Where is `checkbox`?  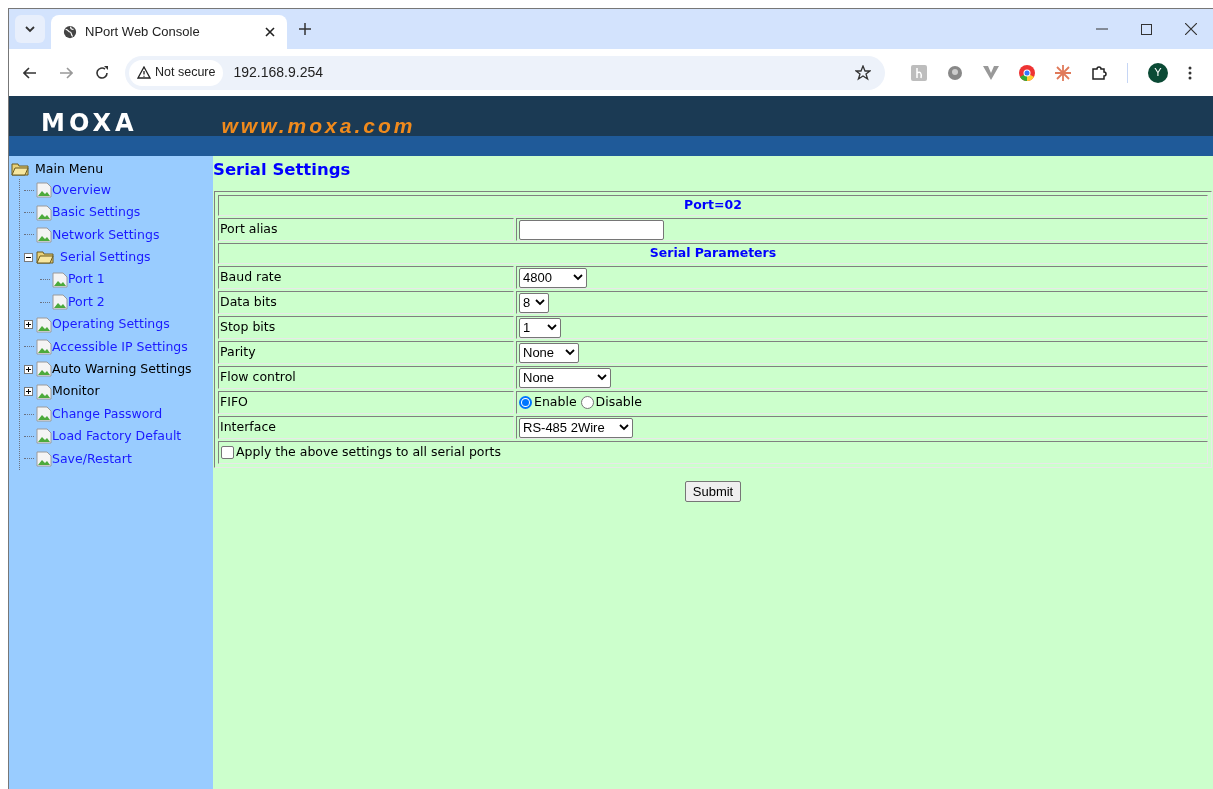
checkbox is located at coordinates (227, 452).